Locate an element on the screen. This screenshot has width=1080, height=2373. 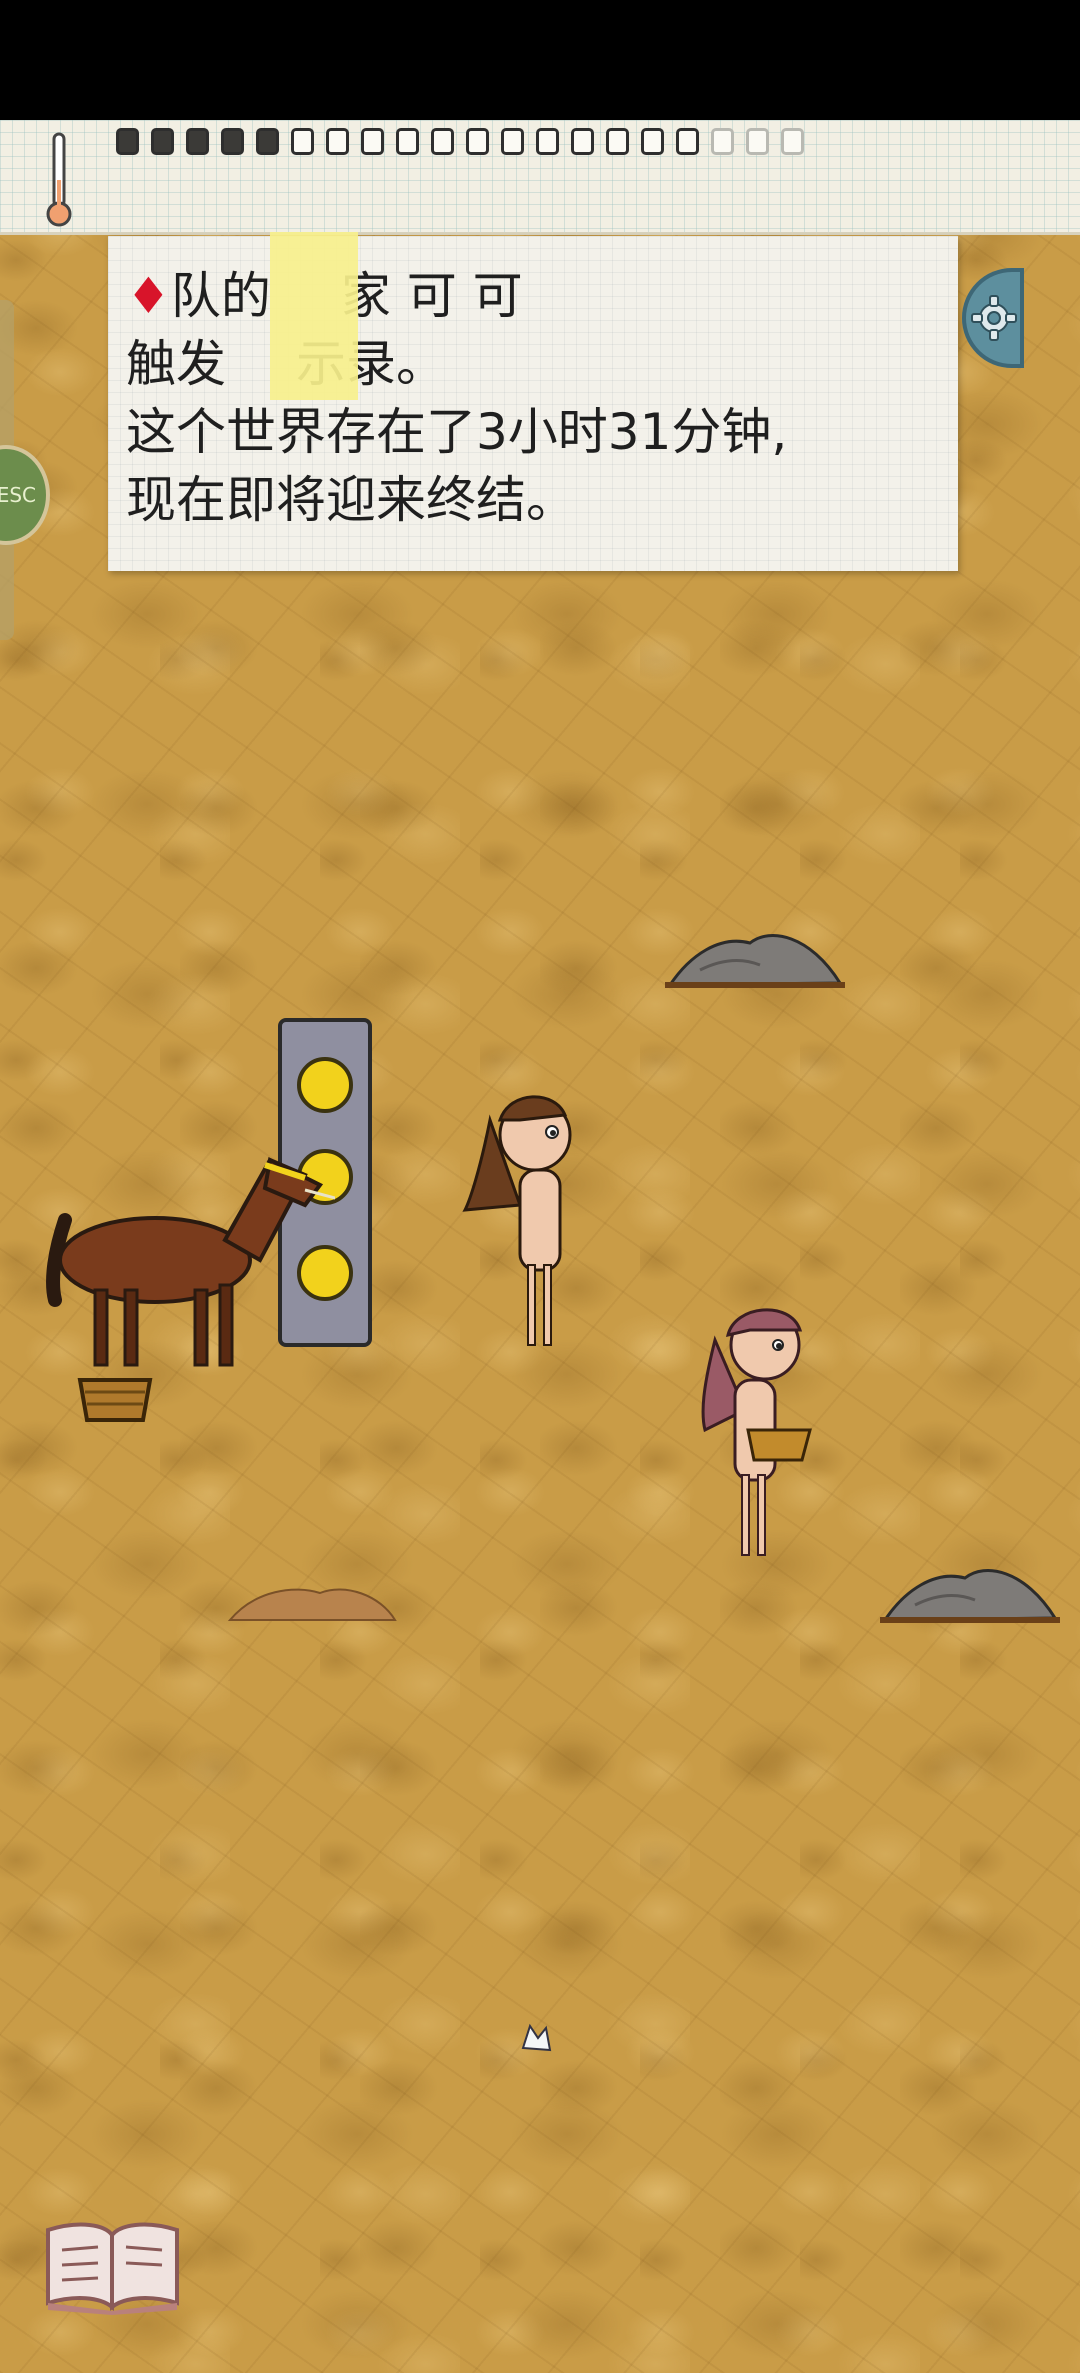
message-note: ♦队的家 可 可 触发 示录。 这个世界存在了3小时31分钟, 现在即将迎来终结。 is located at coordinates (533, 403).